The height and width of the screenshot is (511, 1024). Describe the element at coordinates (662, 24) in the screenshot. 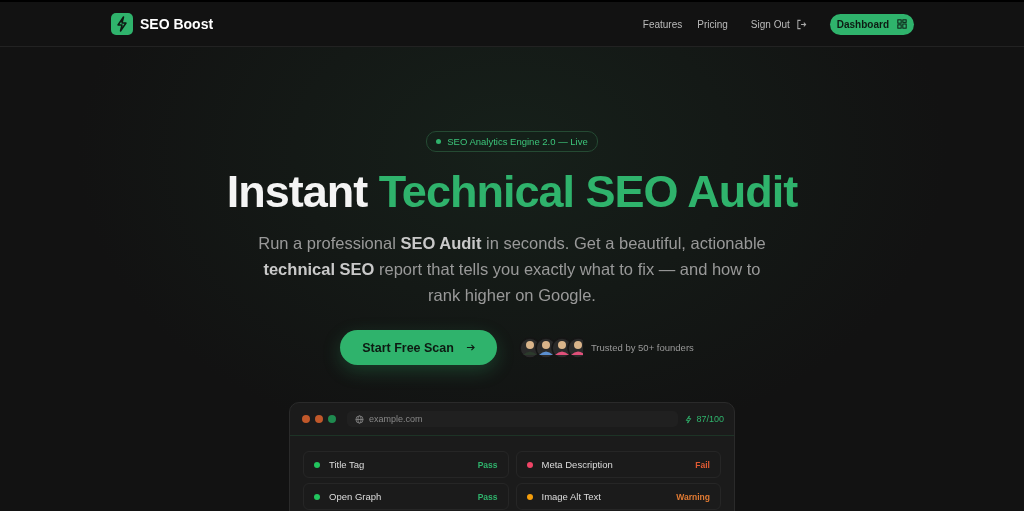

I see `nav-link: Features` at that location.